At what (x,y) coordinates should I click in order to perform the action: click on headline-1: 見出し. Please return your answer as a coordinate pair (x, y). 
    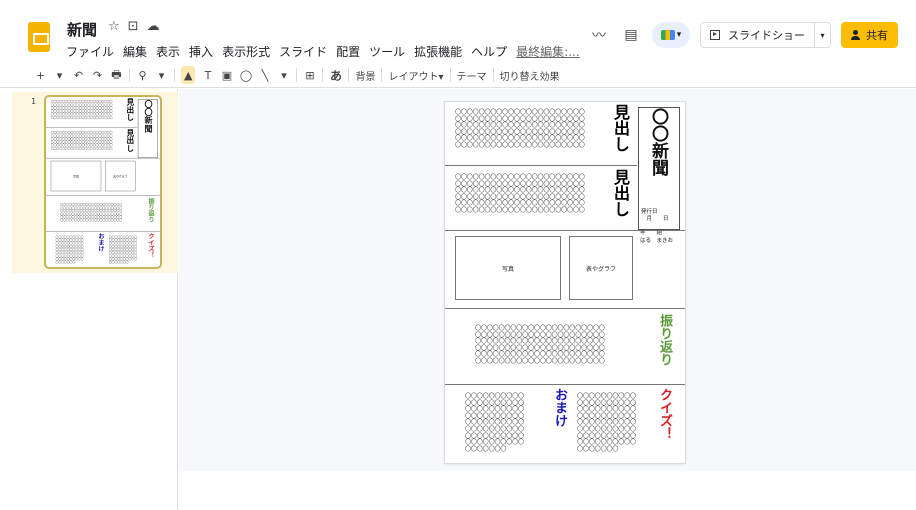
    Looking at the image, I should click on (620, 128).